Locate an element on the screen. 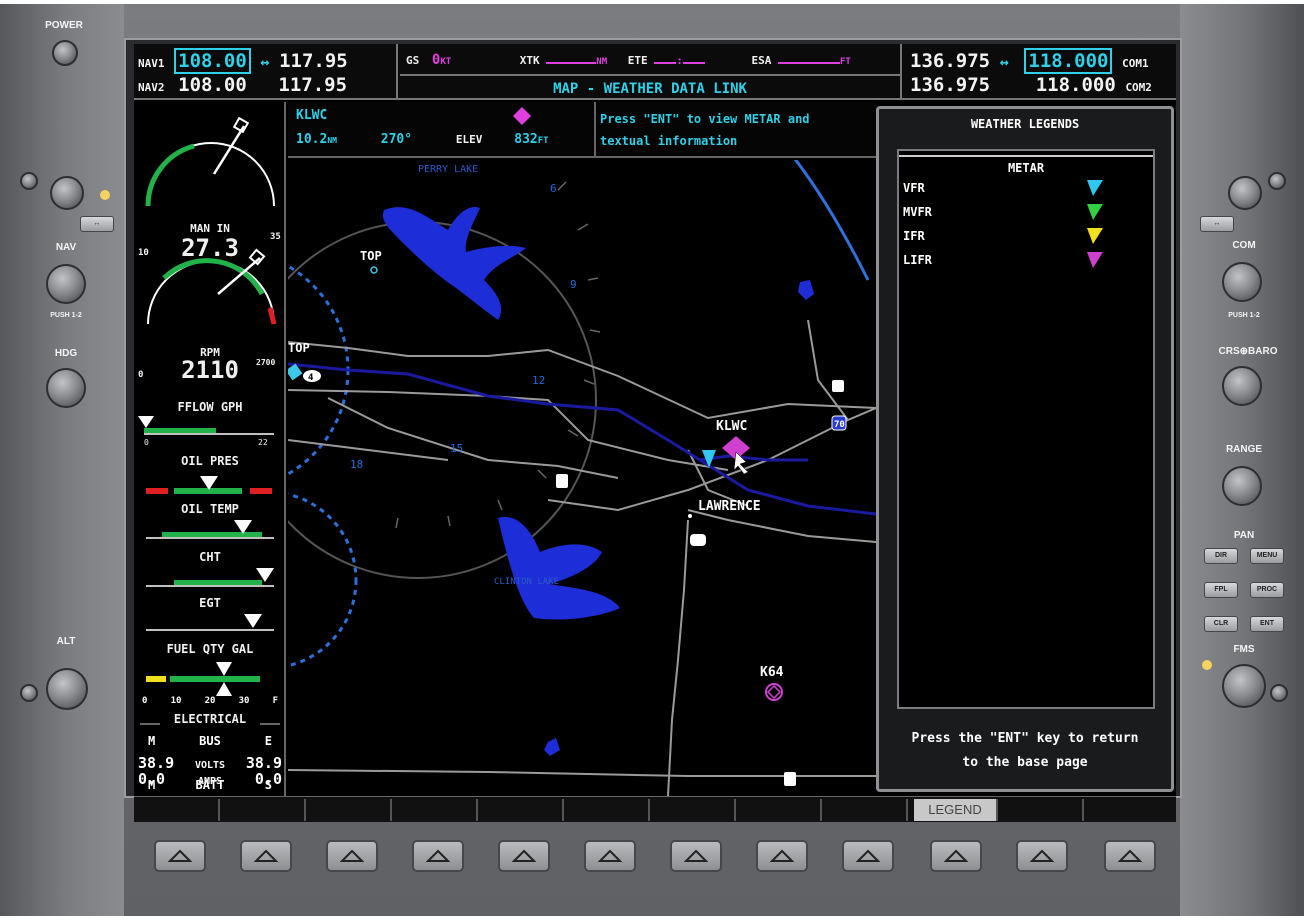 The width and height of the screenshot is (1304, 922). nav1-standby-freq: 117.95 is located at coordinates (313, 61).